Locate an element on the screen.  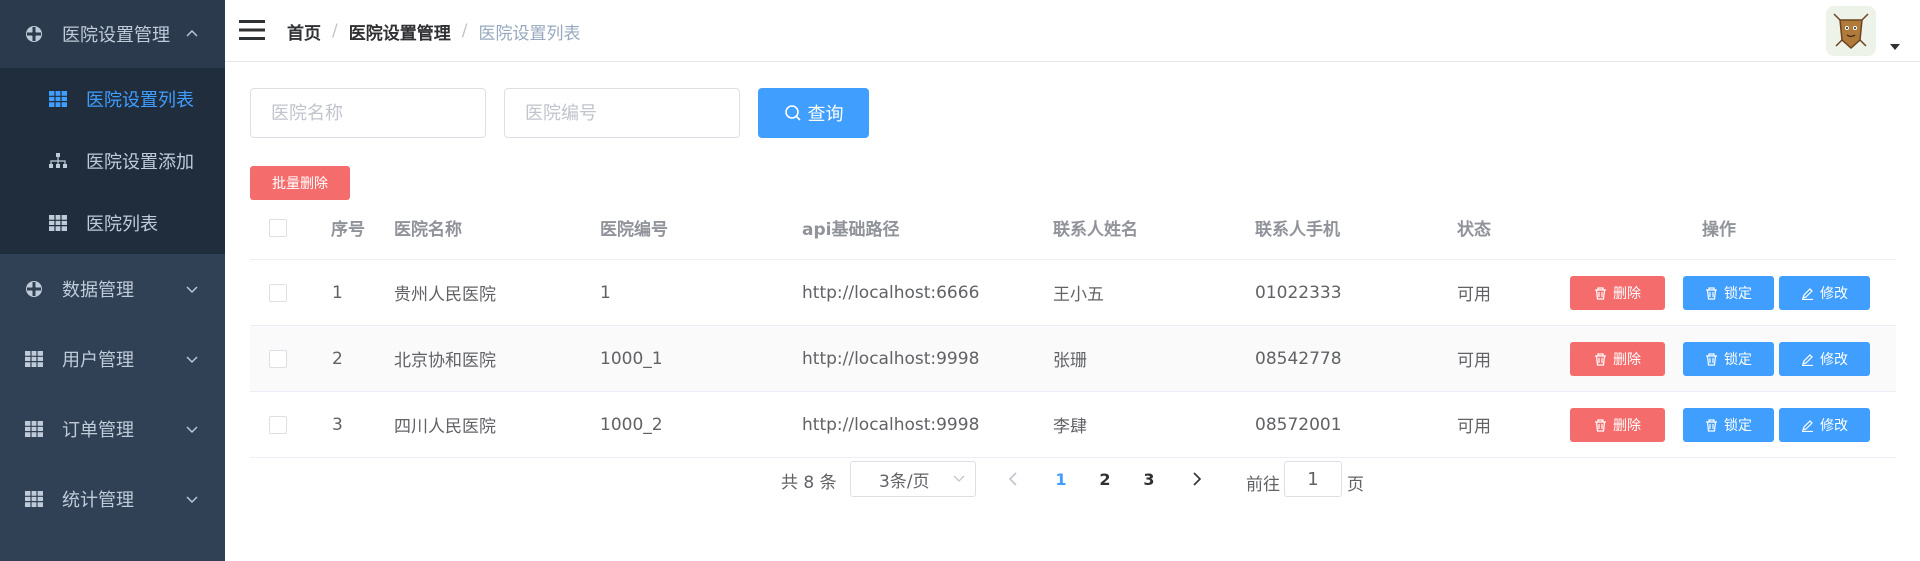
column-header: 联系人手机 is located at coordinates (1297, 230).